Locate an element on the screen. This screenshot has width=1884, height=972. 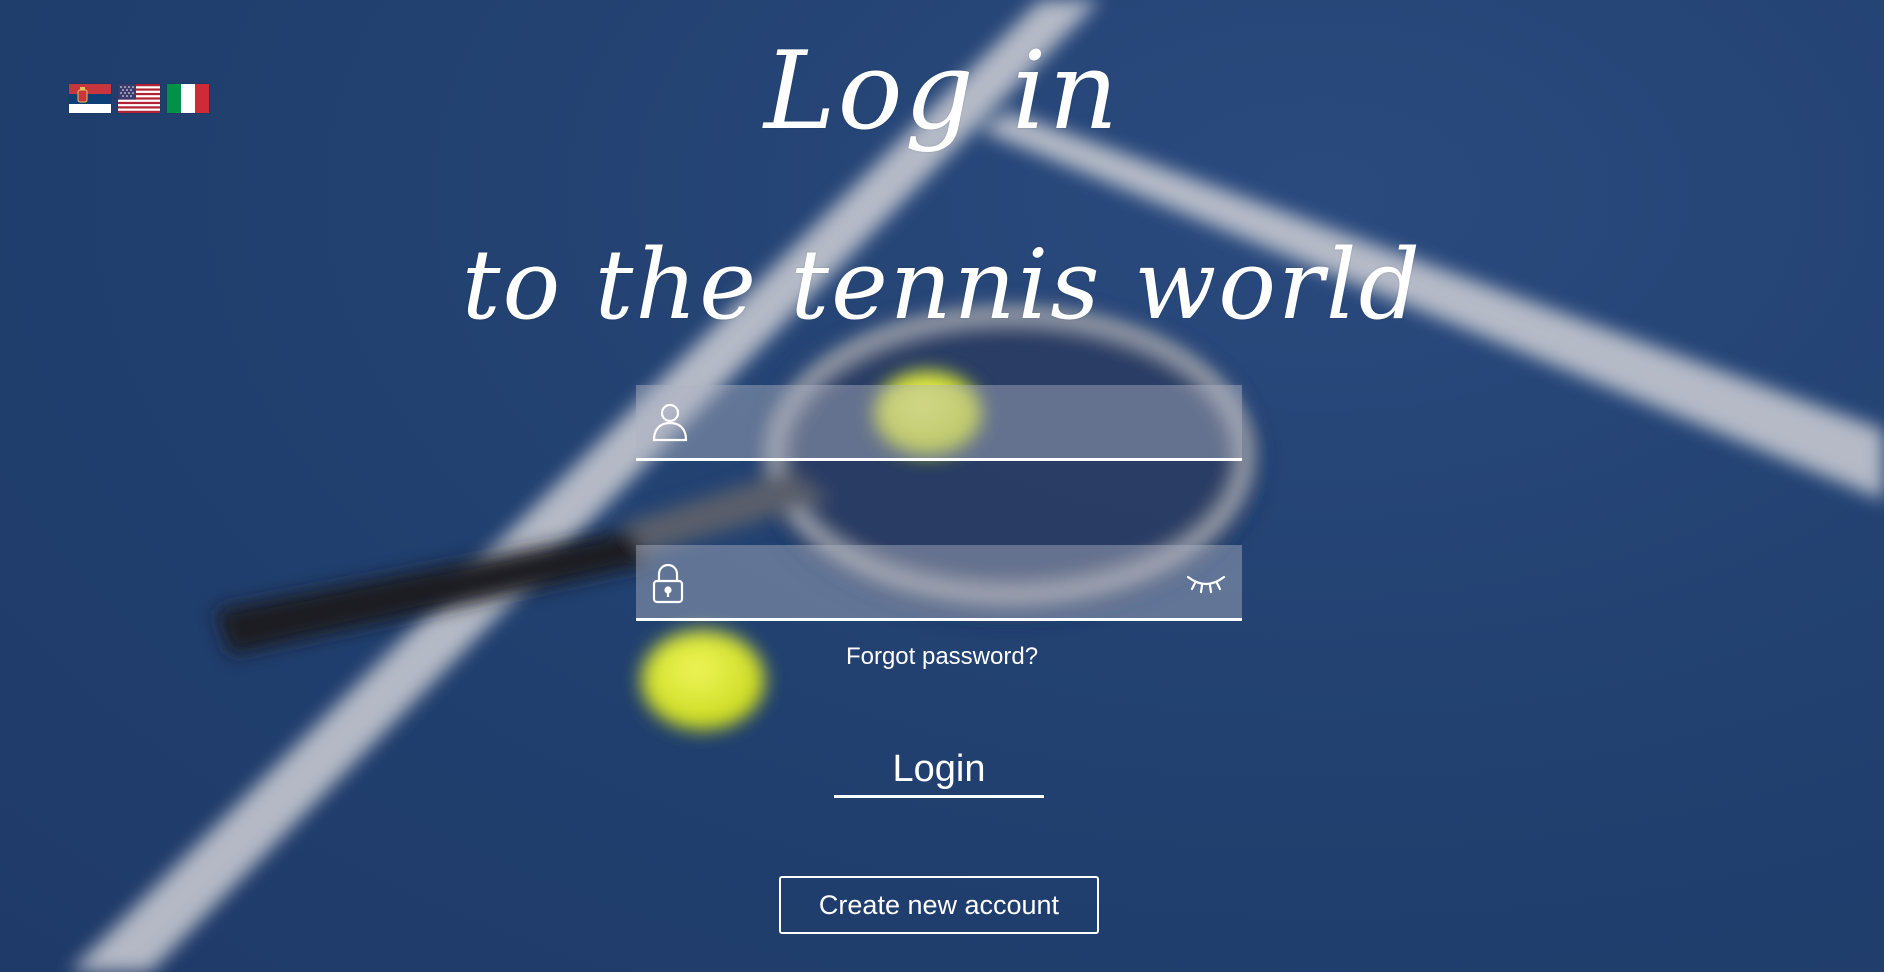
create-account-button: Create new account is located at coordinates (939, 905).